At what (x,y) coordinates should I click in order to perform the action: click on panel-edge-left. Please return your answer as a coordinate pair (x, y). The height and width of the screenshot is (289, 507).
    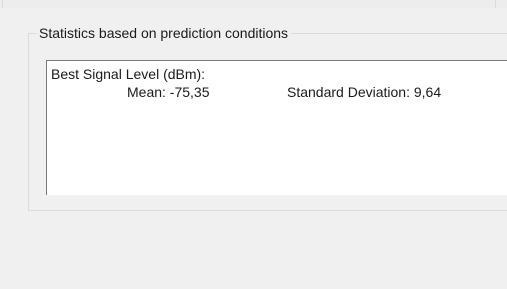
    Looking at the image, I should click on (2, 4).